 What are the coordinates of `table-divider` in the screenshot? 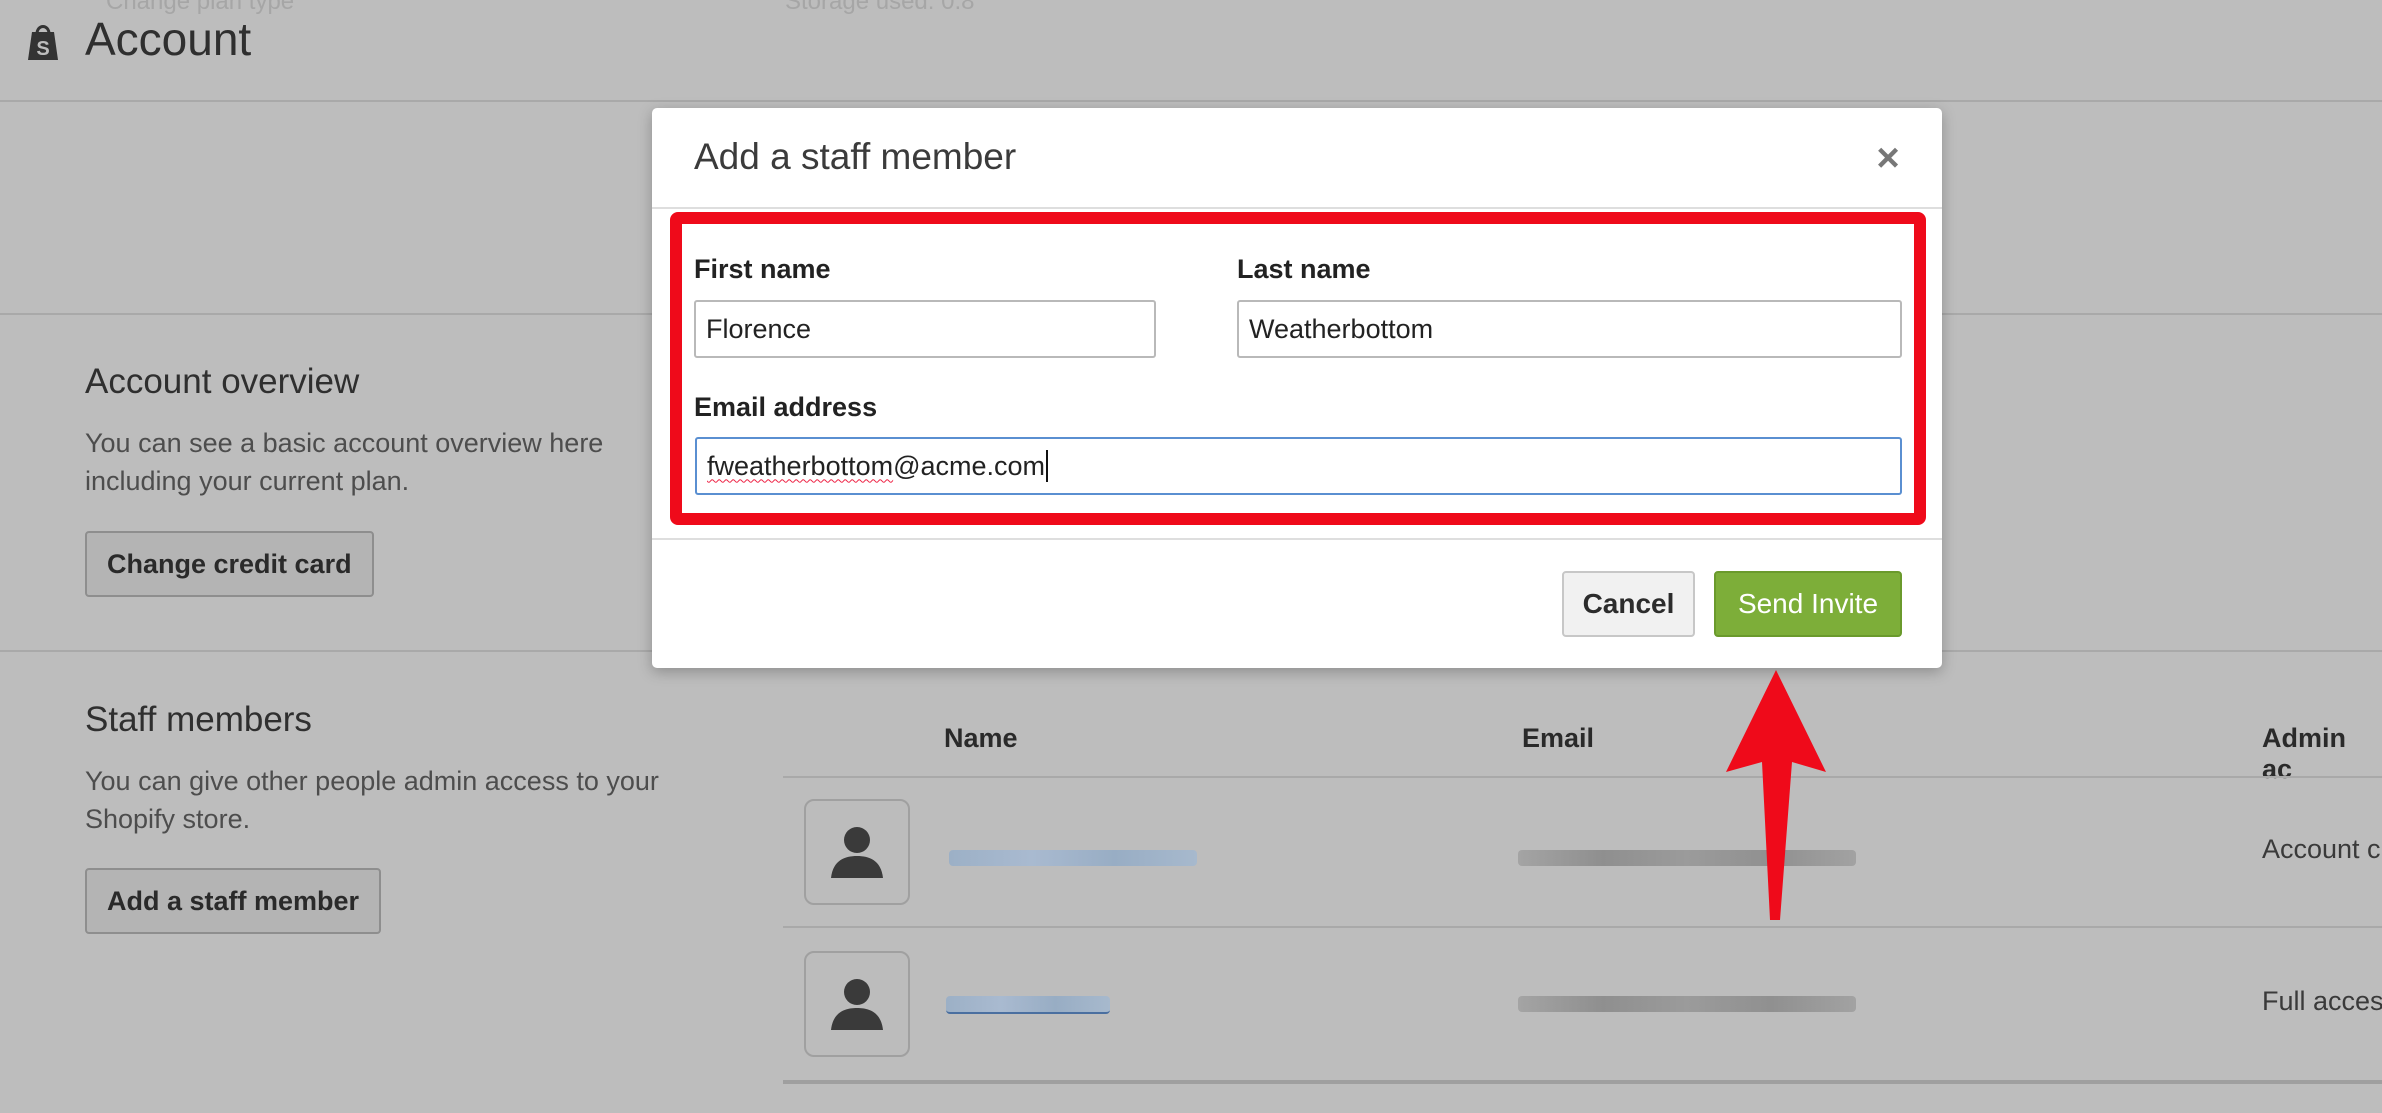 It's located at (1582, 777).